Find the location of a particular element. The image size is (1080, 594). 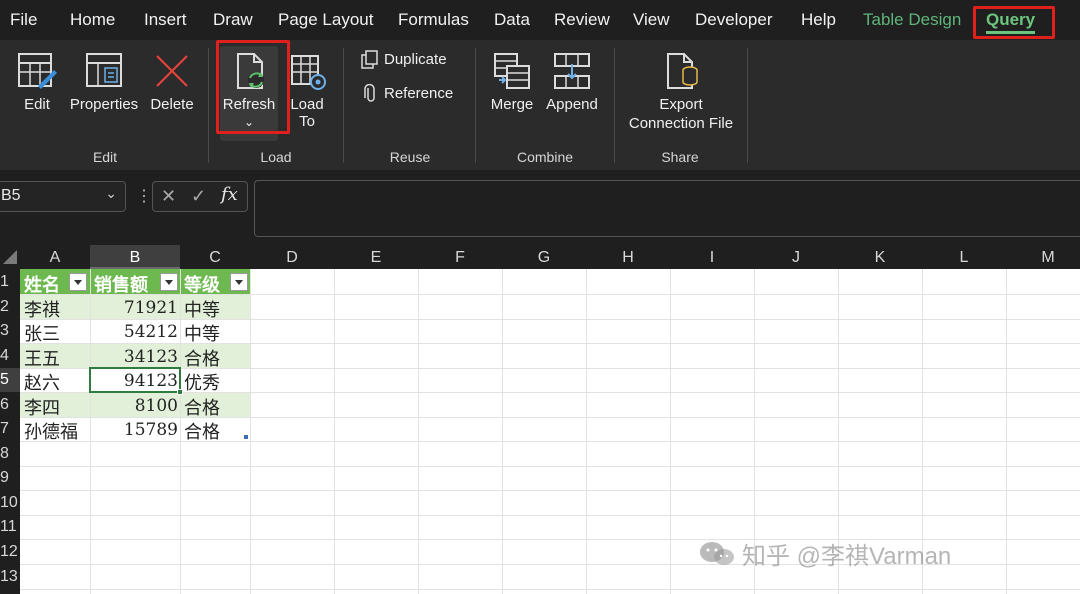

column-header-j: J is located at coordinates (796, 257).